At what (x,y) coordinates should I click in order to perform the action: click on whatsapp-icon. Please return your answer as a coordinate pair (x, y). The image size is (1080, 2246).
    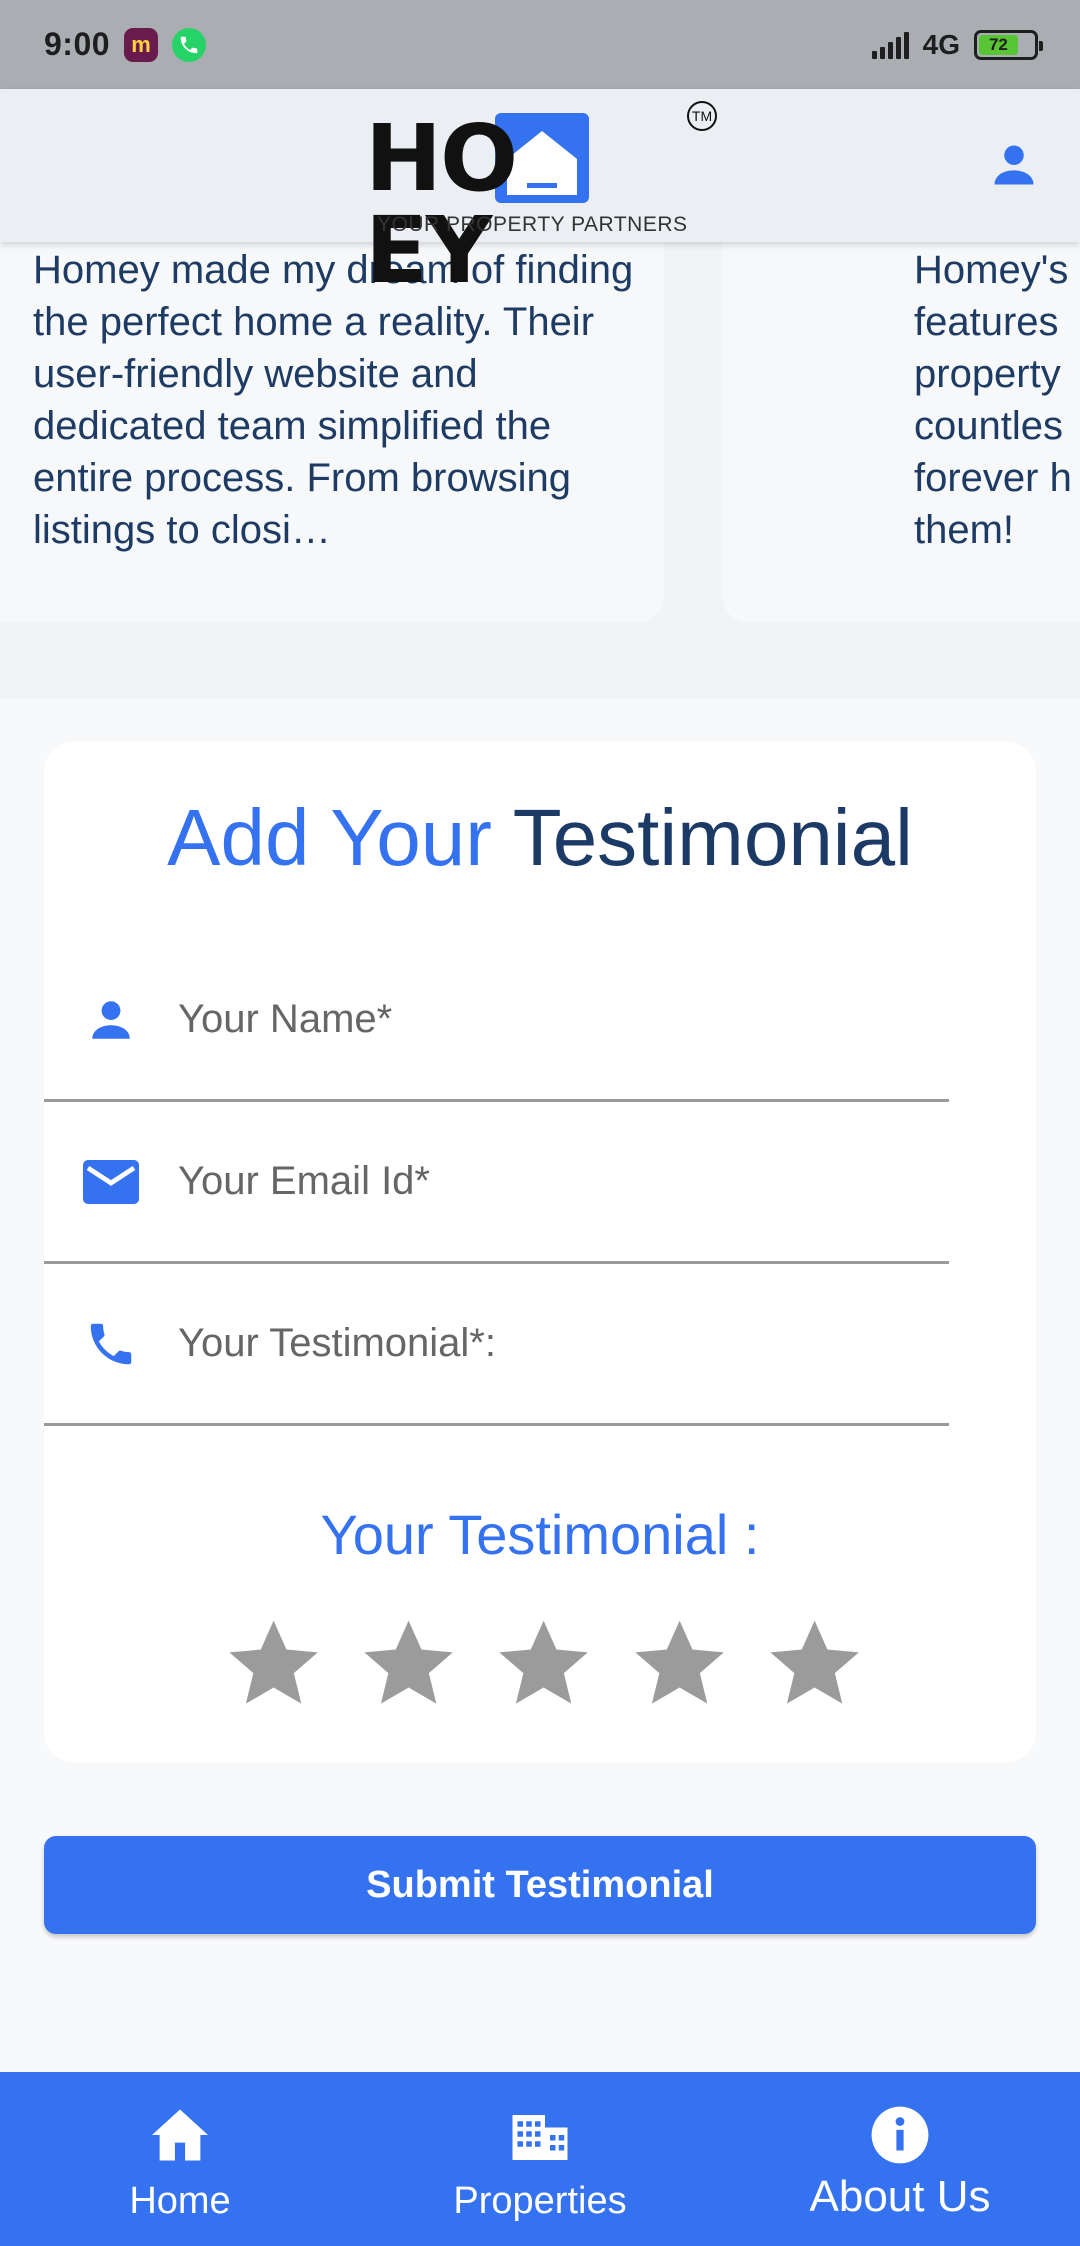
    Looking at the image, I should click on (189, 44).